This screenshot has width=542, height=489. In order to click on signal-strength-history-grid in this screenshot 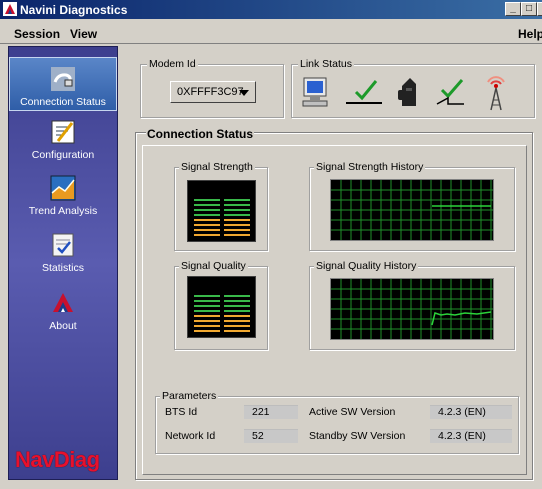, I will do `click(412, 210)`.